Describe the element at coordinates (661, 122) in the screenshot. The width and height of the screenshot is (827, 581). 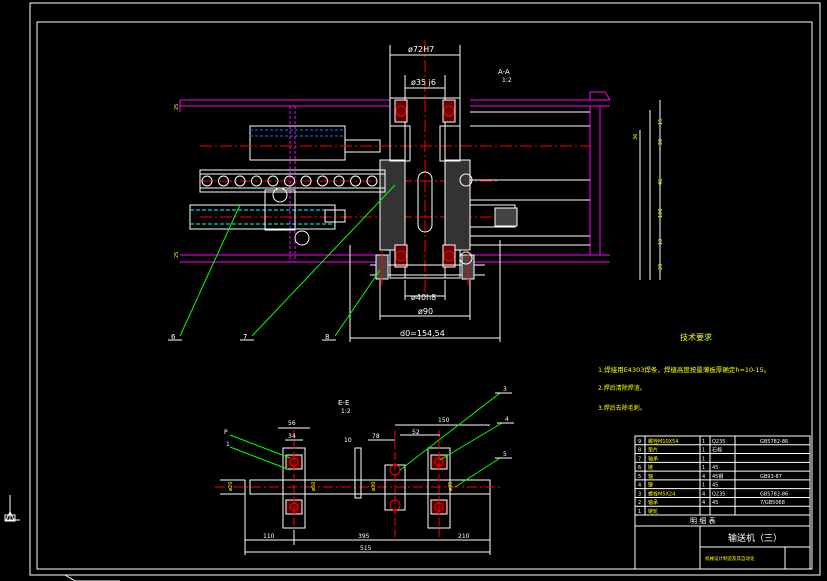
I see `svg-text: 15` at that location.